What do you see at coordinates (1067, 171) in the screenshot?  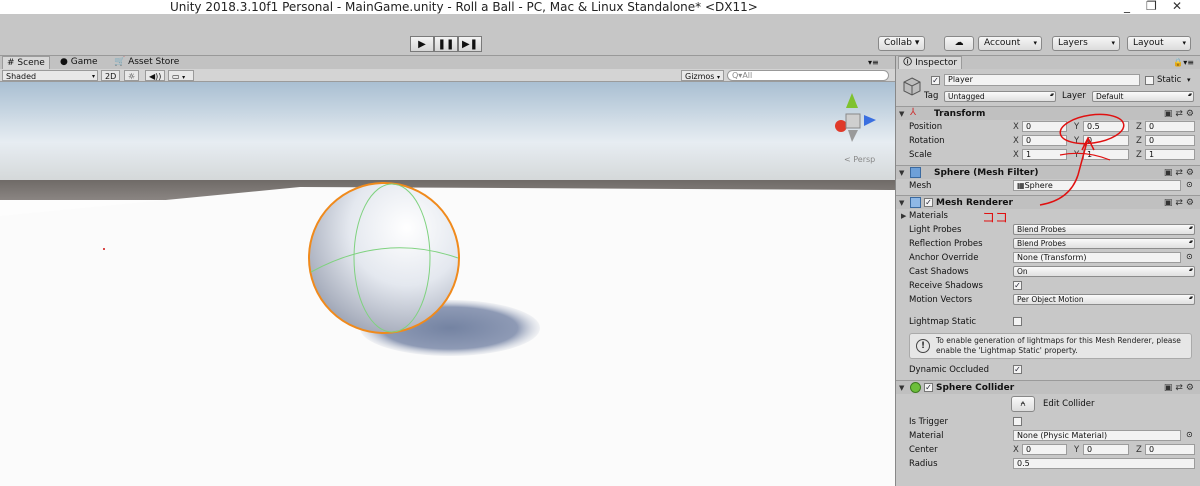 I see `annotation-arrow` at bounding box center [1067, 171].